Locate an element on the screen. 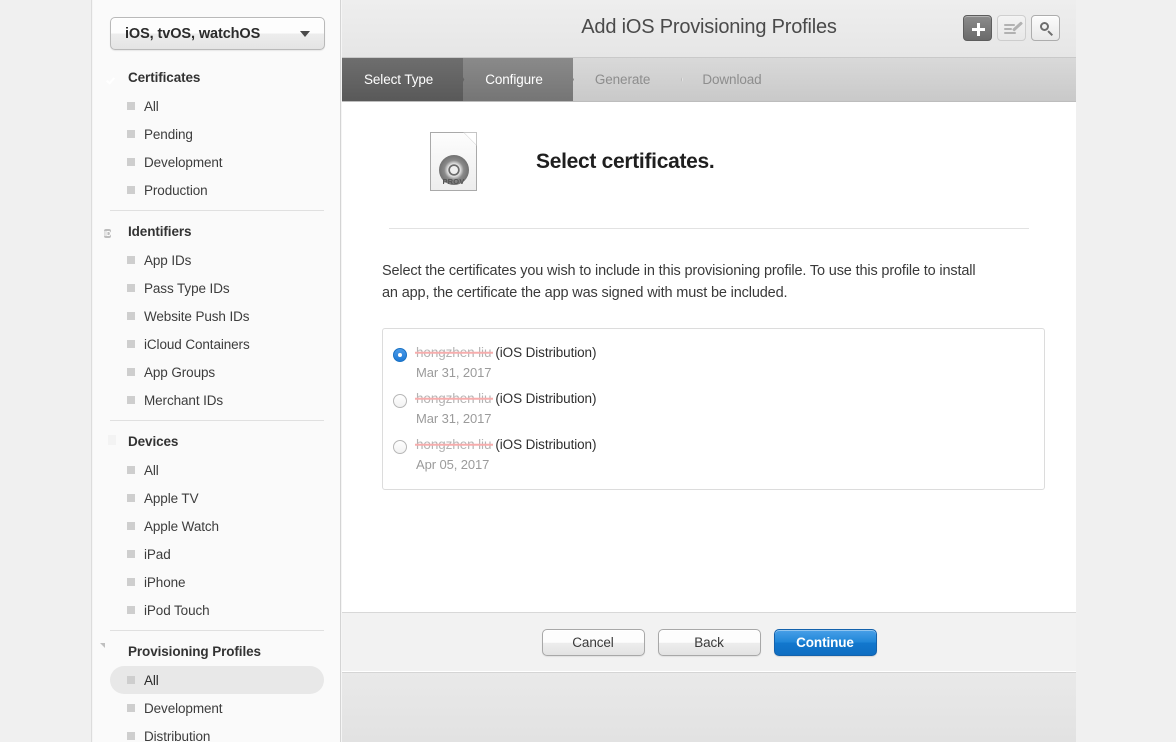 This screenshot has height=742, width=1176. sidebar-item-icloud-containers: iCloud Containers is located at coordinates (217, 344).